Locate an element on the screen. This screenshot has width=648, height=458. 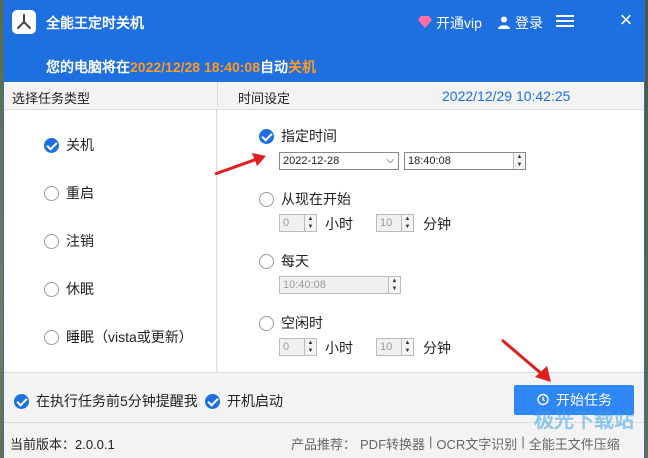
vip-button: 开通vip is located at coordinates (450, 23).